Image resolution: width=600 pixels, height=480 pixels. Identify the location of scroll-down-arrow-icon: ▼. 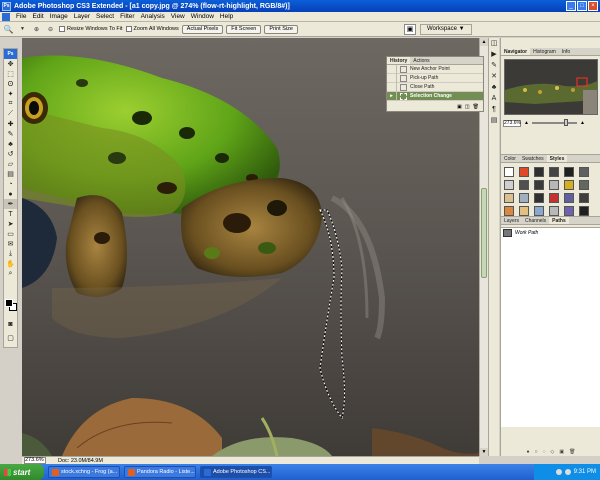
(484, 452).